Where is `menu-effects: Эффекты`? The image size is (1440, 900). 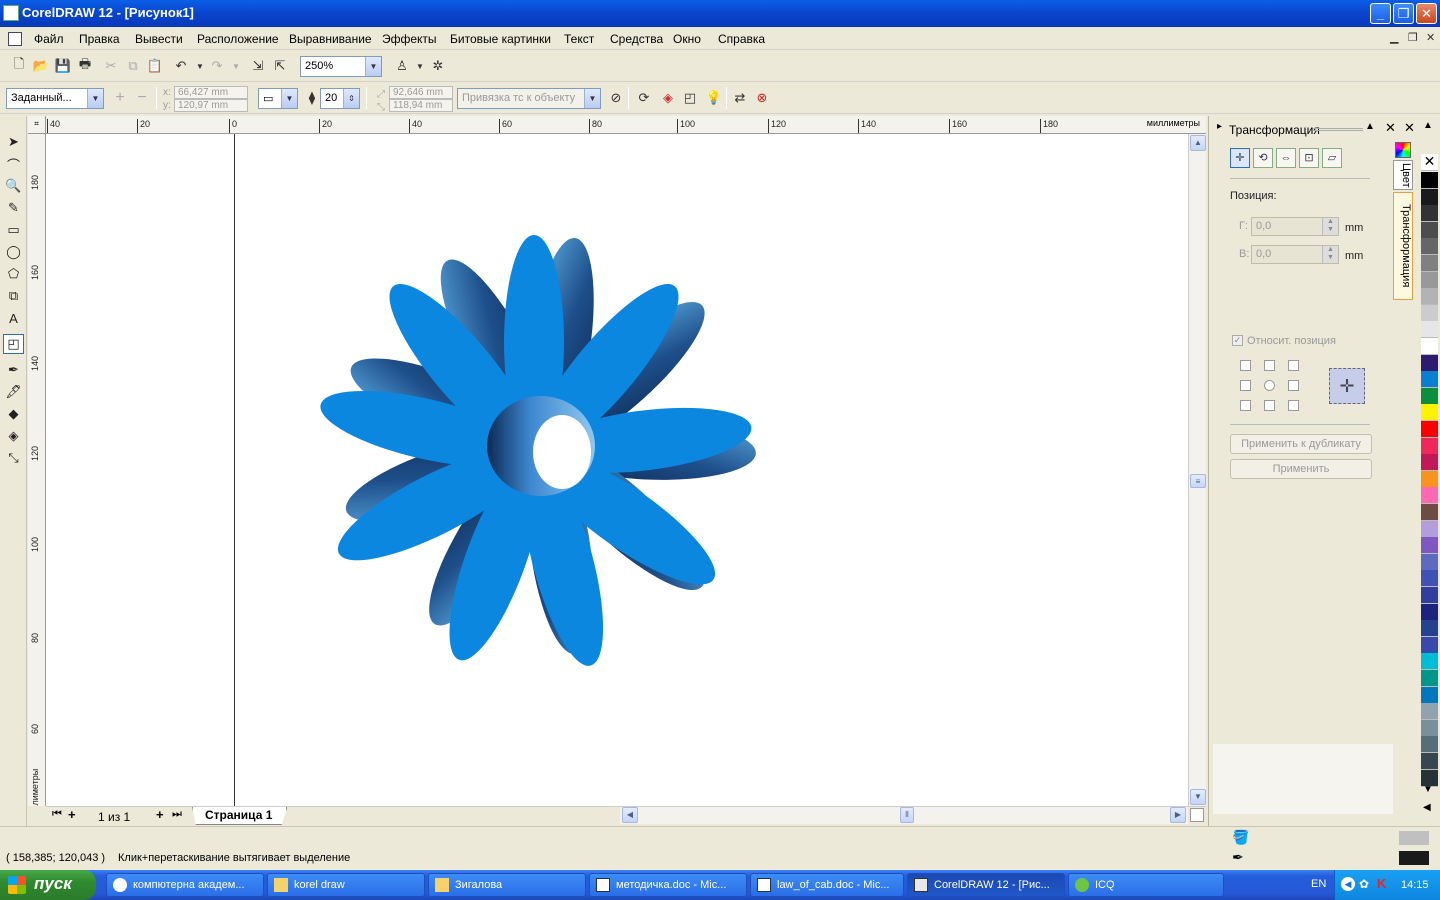 menu-effects: Эффекты is located at coordinates (409, 39).